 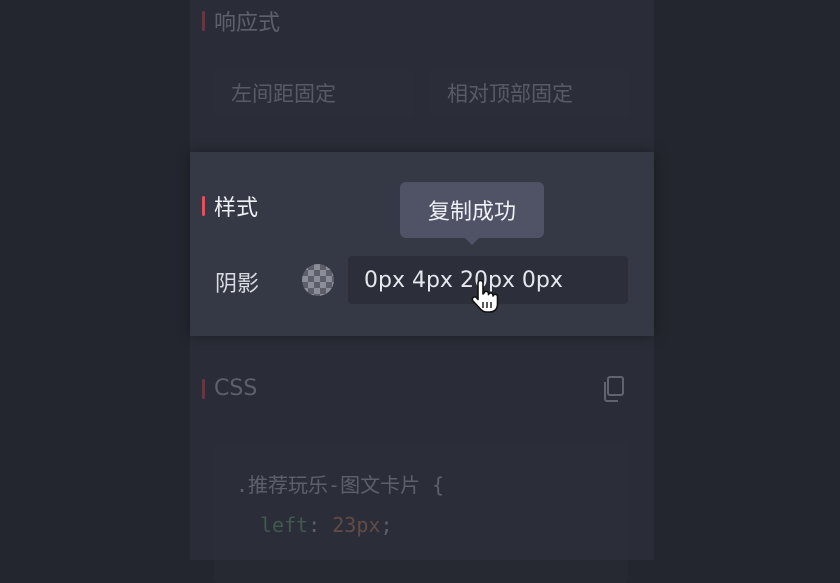 I want to click on code-selector: .推荐玩乐-图文卡片 {, so click(x=340, y=485).